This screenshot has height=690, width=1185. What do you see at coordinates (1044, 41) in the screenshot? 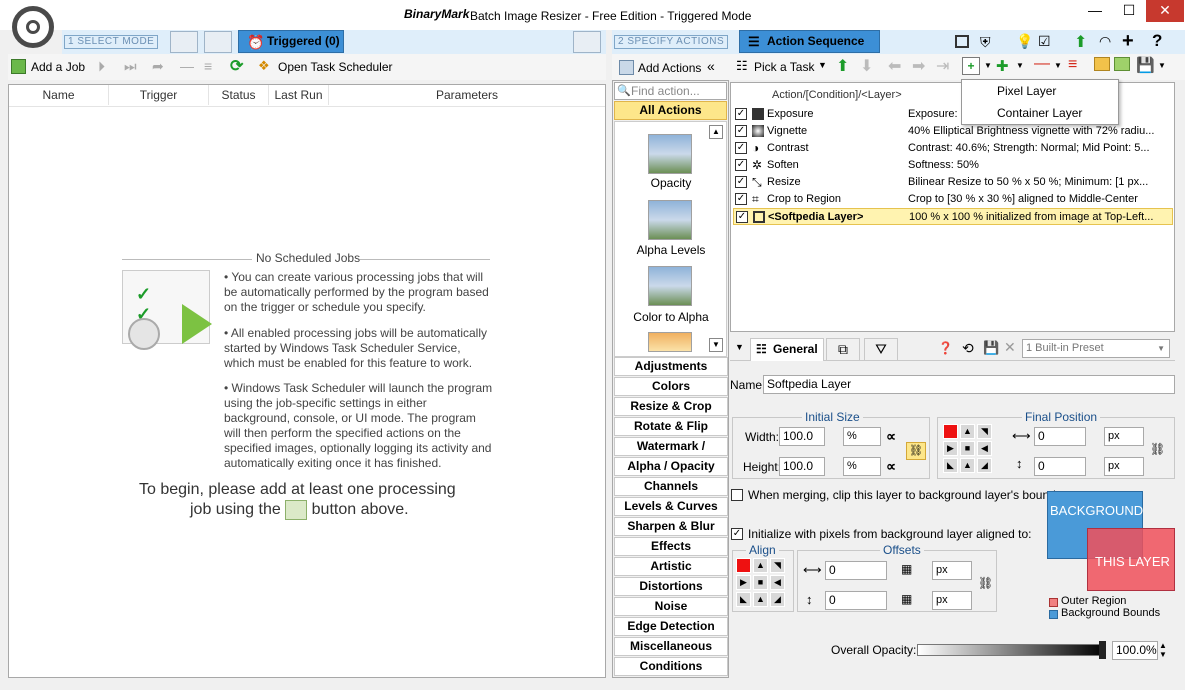
I see `checklist-icon: ☑` at bounding box center [1044, 41].